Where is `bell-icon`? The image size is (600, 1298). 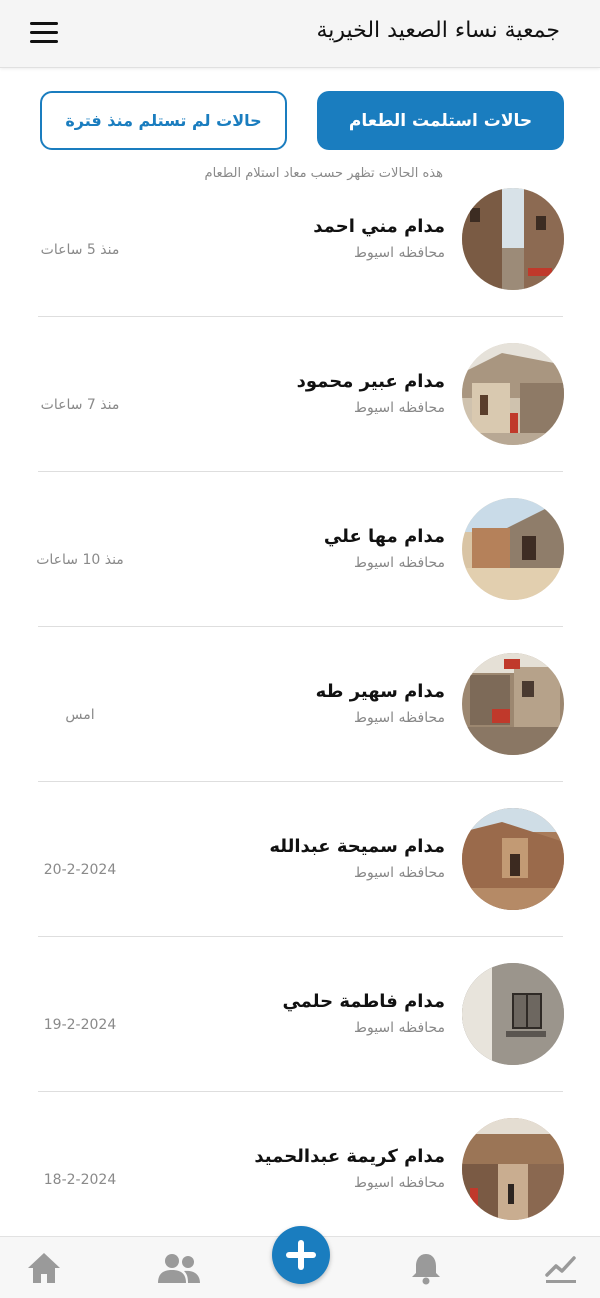
bell-icon is located at coordinates (426, 1269).